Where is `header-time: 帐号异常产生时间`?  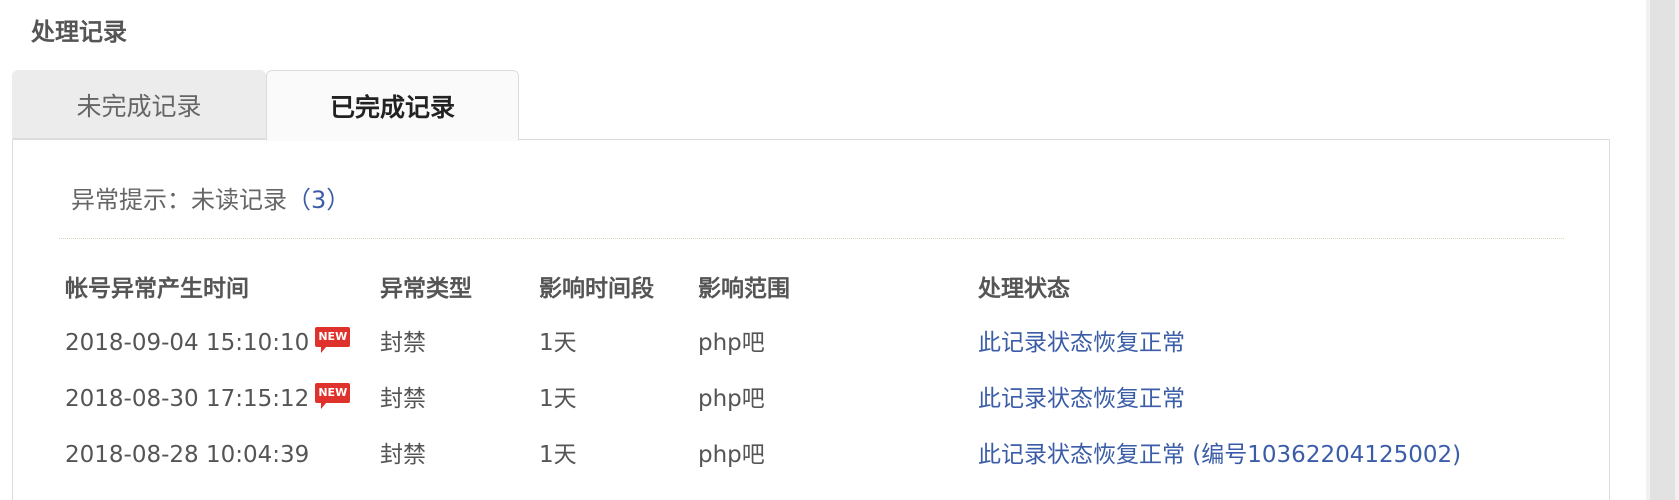
header-time: 帐号异常产生时间 is located at coordinates (157, 289).